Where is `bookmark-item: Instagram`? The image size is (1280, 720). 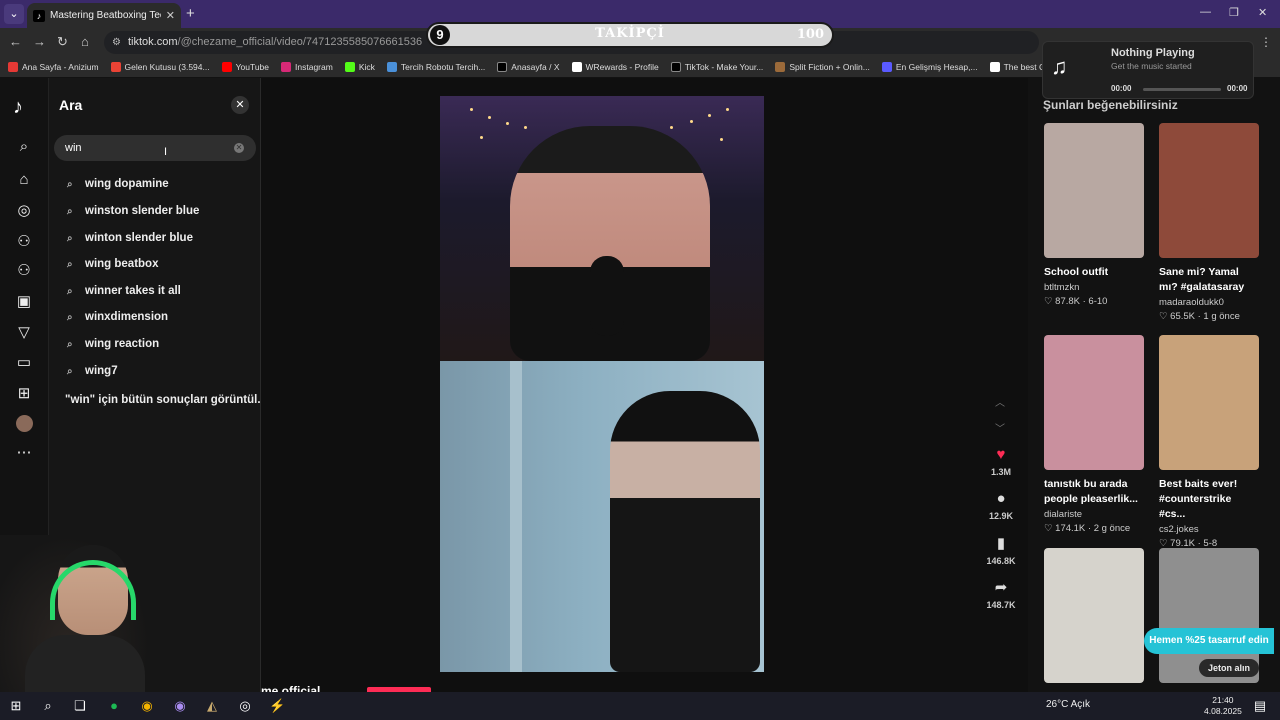
bookmark-item: Instagram is located at coordinates (307, 67).